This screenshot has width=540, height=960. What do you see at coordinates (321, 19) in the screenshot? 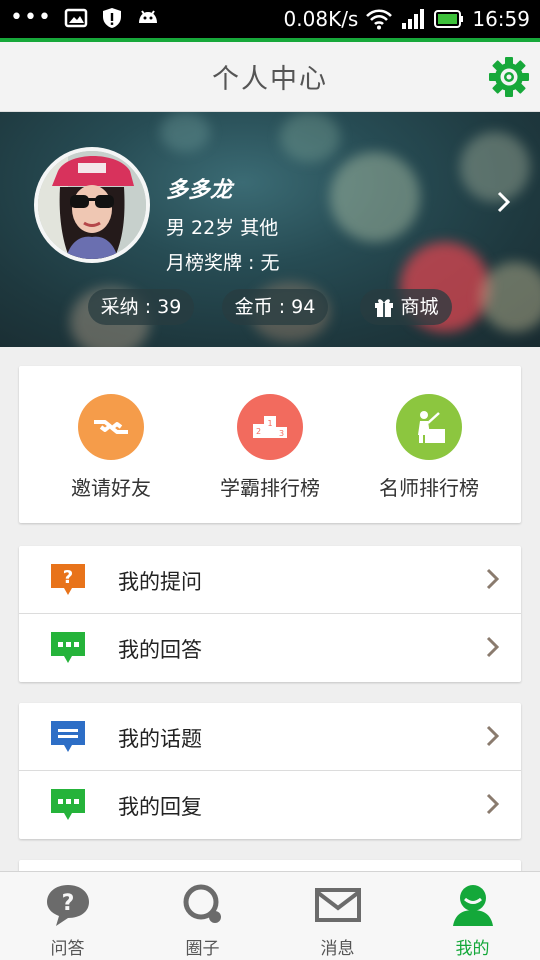
I see `network-speed: 0.08K/s` at bounding box center [321, 19].